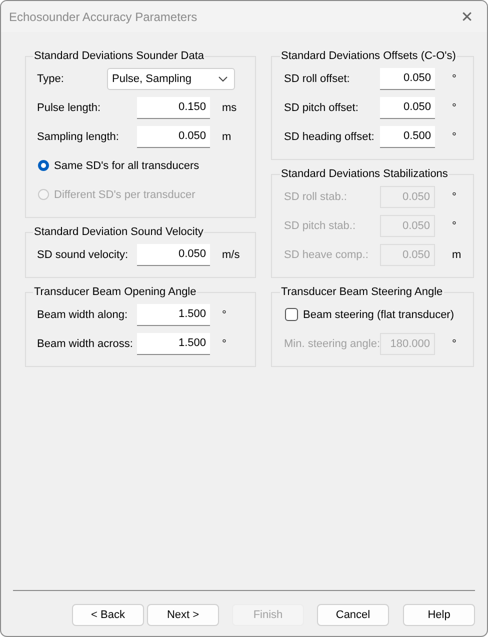  What do you see at coordinates (379, 314) in the screenshot?
I see `checkbox-option: Beam steering (flat transducer)` at bounding box center [379, 314].